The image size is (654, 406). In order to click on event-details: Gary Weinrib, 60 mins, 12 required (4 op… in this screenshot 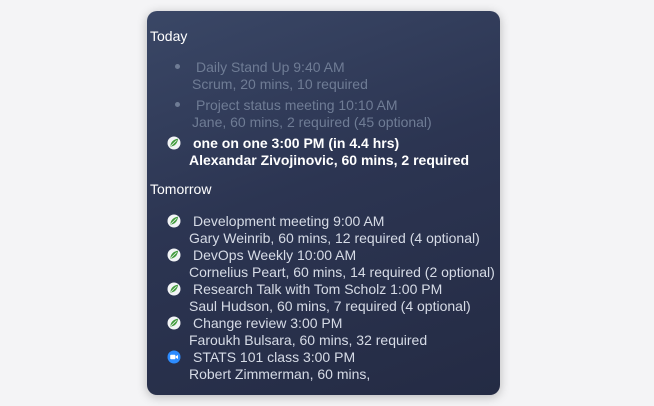, I will do `click(334, 238)`.